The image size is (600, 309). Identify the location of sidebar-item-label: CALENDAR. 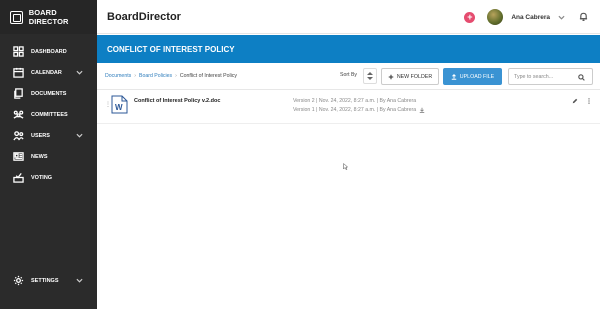
(46, 72).